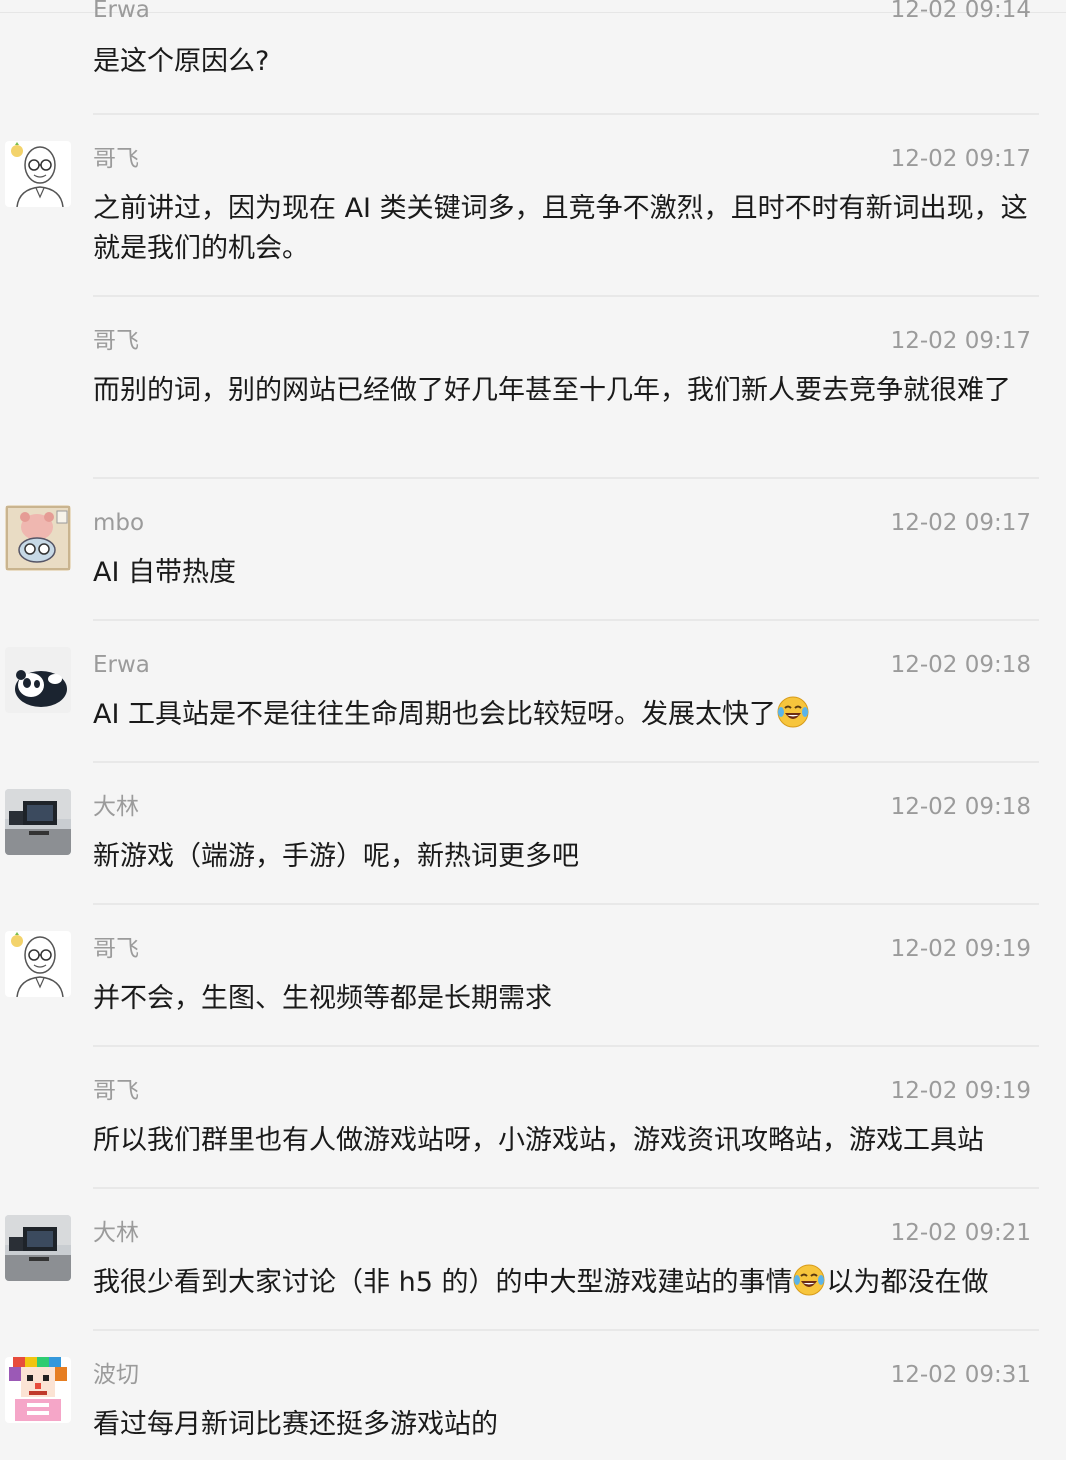 This screenshot has width=1066, height=1460. I want to click on panda-avatar, so click(38, 680).